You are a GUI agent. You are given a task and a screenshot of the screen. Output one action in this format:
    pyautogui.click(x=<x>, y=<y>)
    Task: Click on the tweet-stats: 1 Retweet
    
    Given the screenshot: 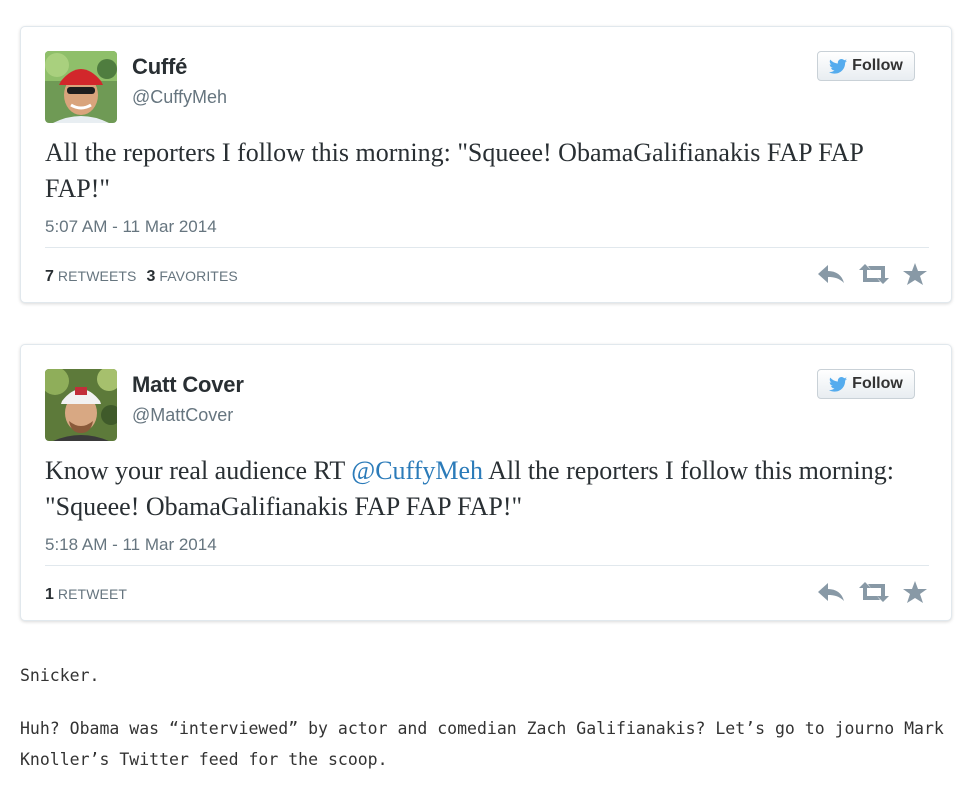 What is the action you would take?
    pyautogui.click(x=91, y=595)
    